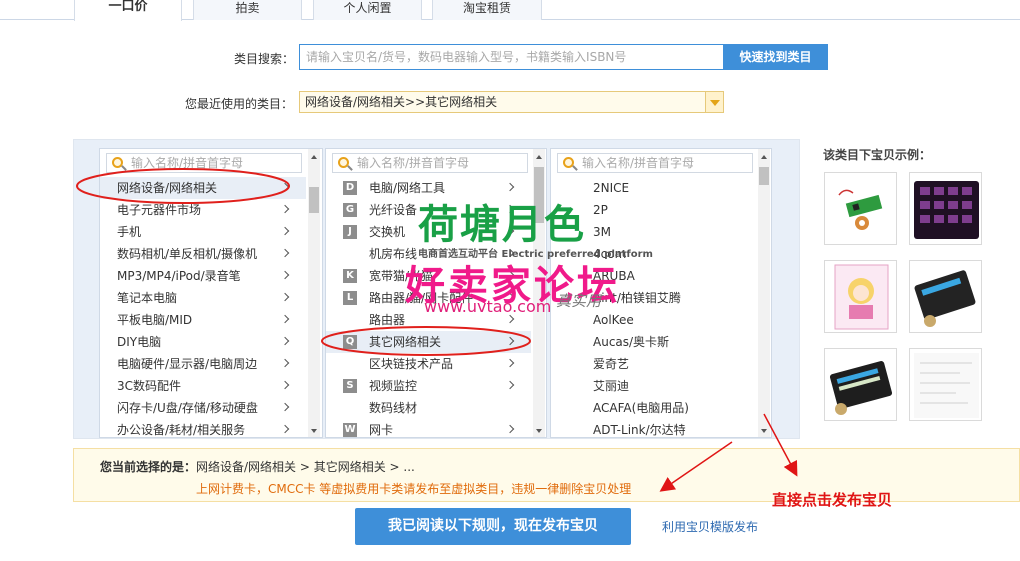 Image resolution: width=1020 pixels, height=561 pixels. Describe the element at coordinates (393, 408) in the screenshot. I see `level2-category-item-label: 数码线材` at that location.